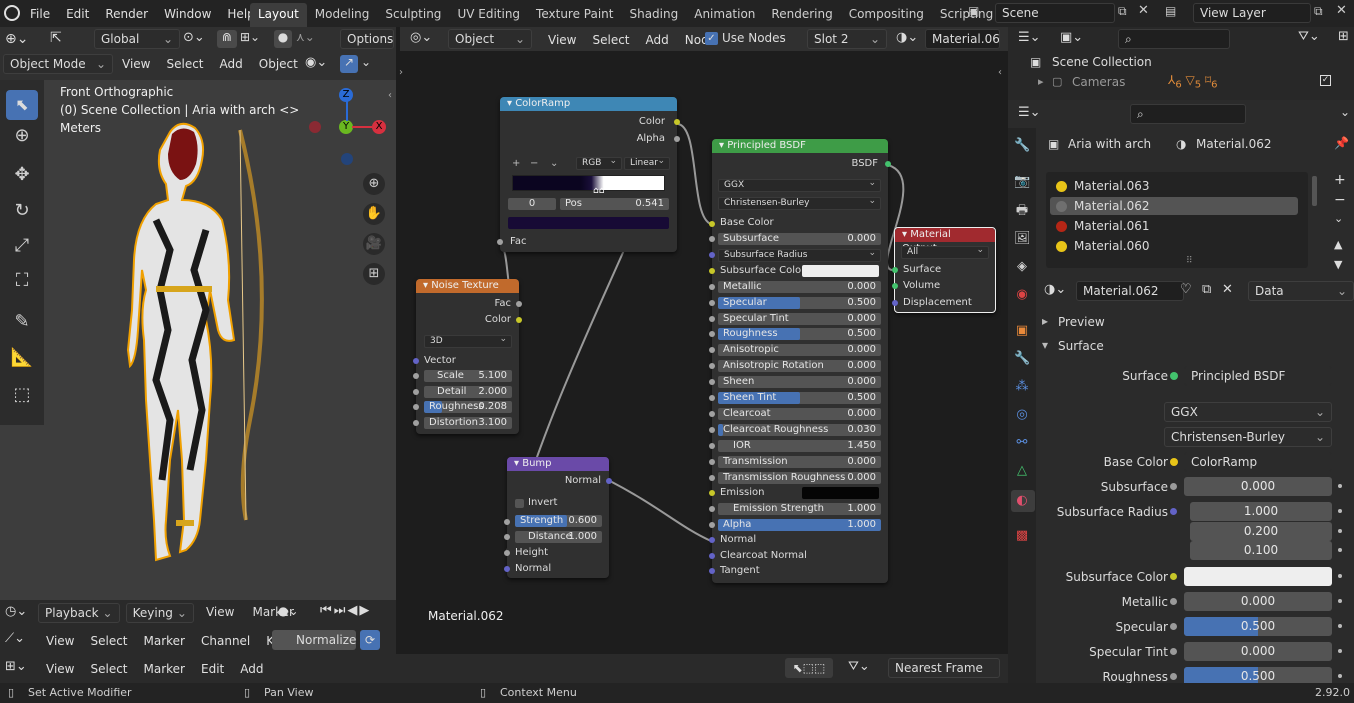 This screenshot has height=703, width=1354. Describe the element at coordinates (305, 37) in the screenshot. I see `falloff-icon: ⋏⌄` at that location.